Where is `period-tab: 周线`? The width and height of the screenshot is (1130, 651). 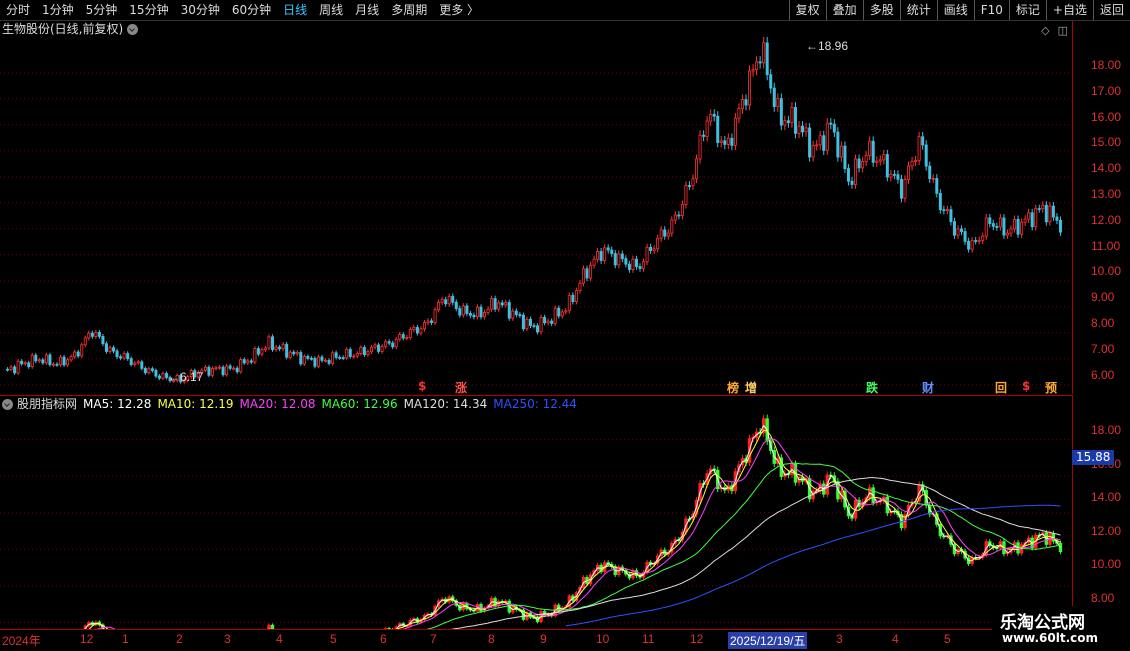 period-tab: 周线 is located at coordinates (331, 10).